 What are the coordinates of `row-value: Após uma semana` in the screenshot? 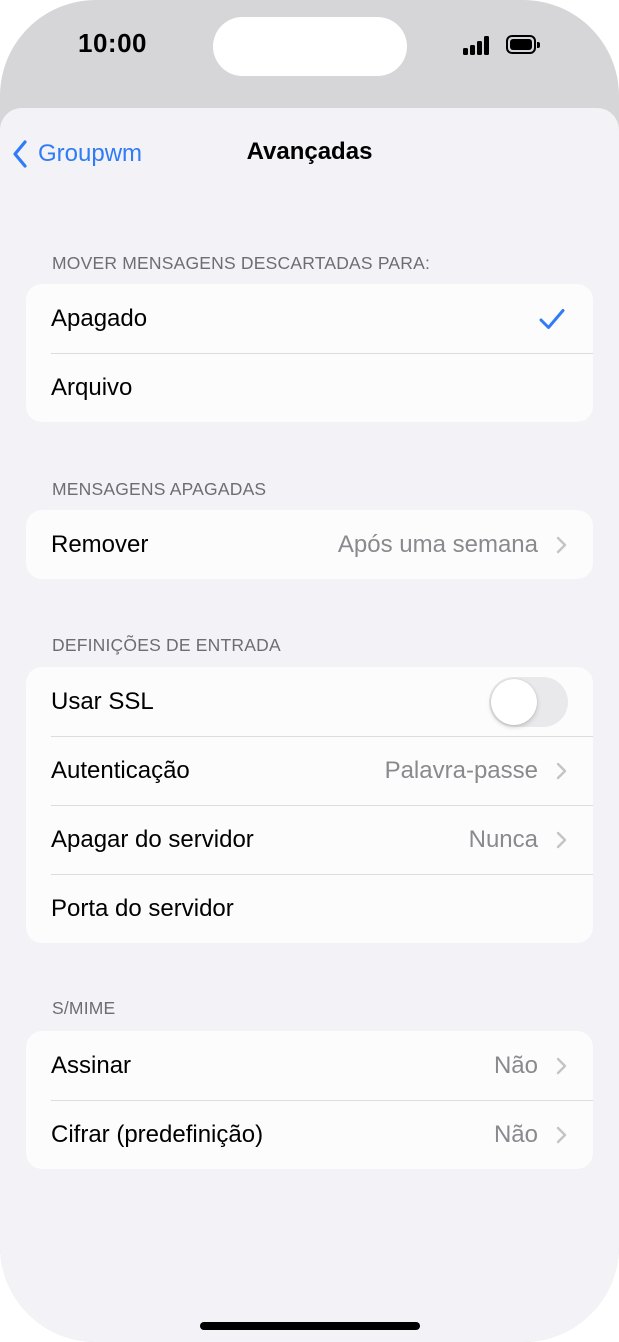 It's located at (437, 544).